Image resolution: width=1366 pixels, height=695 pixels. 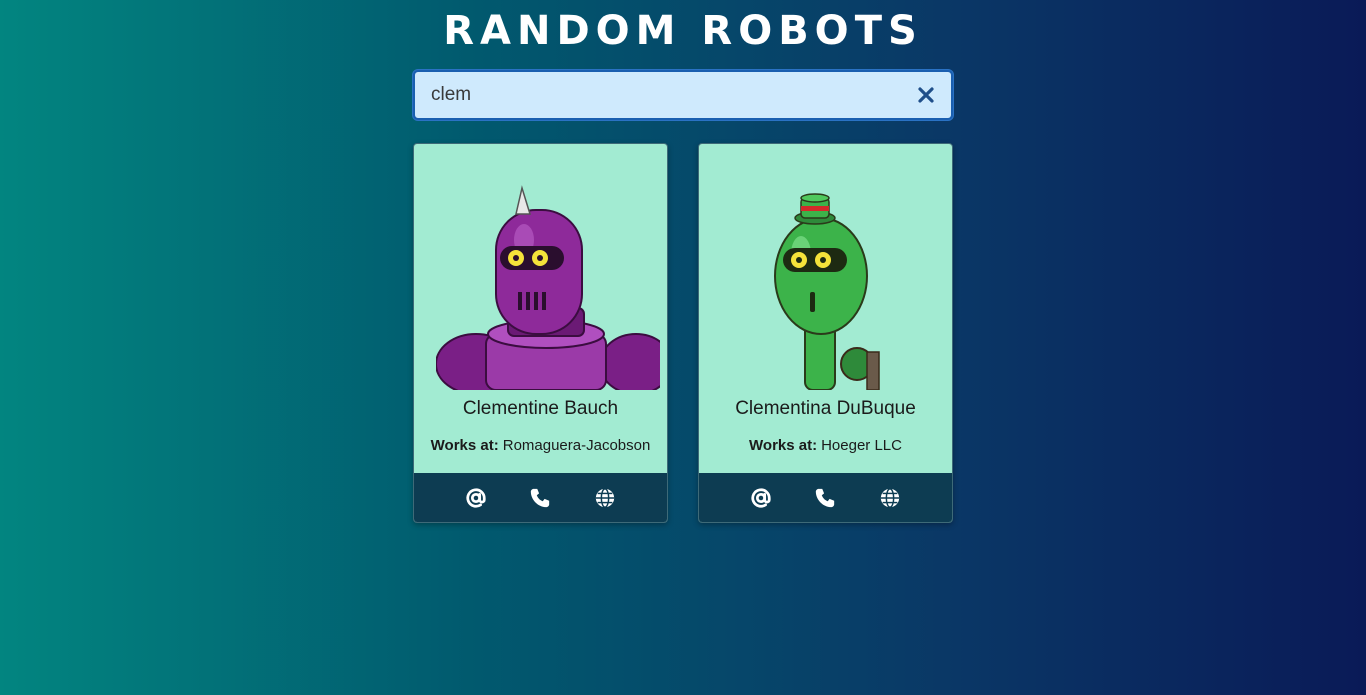 I want to click on search-box, so click(x=683, y=95).